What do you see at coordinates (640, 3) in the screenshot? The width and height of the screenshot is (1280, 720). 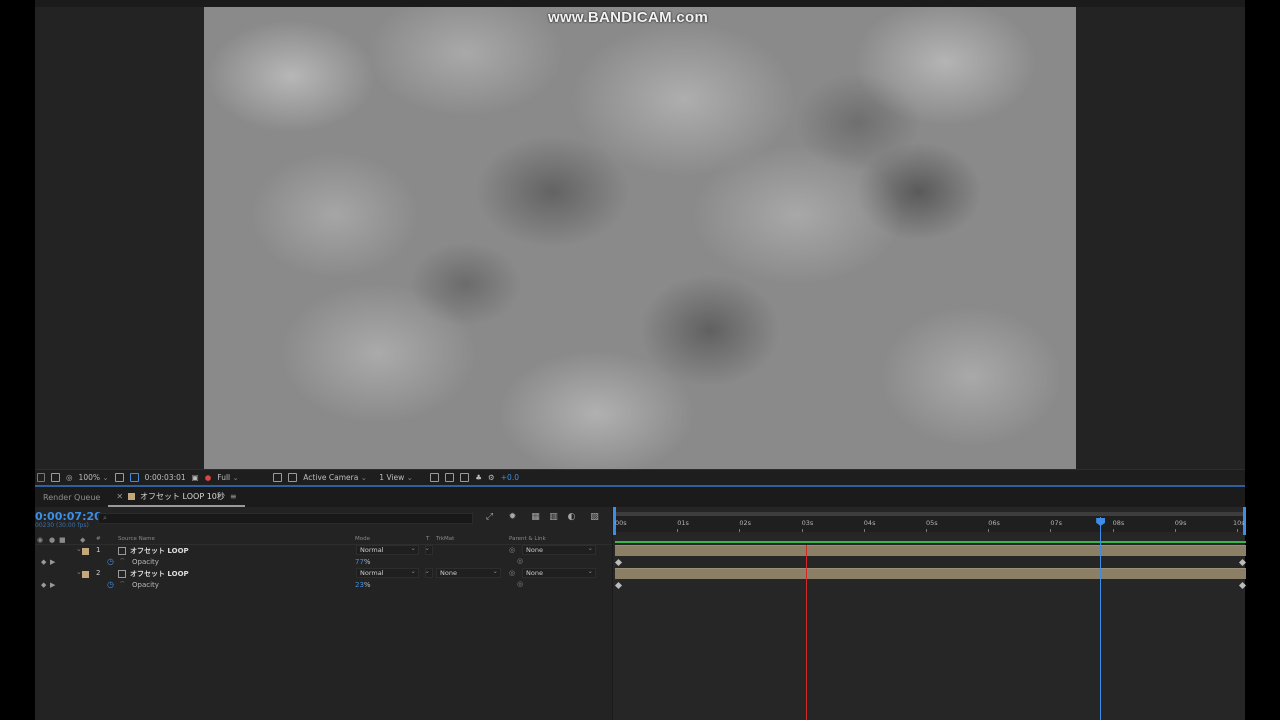 I see `top-panel-strip` at bounding box center [640, 3].